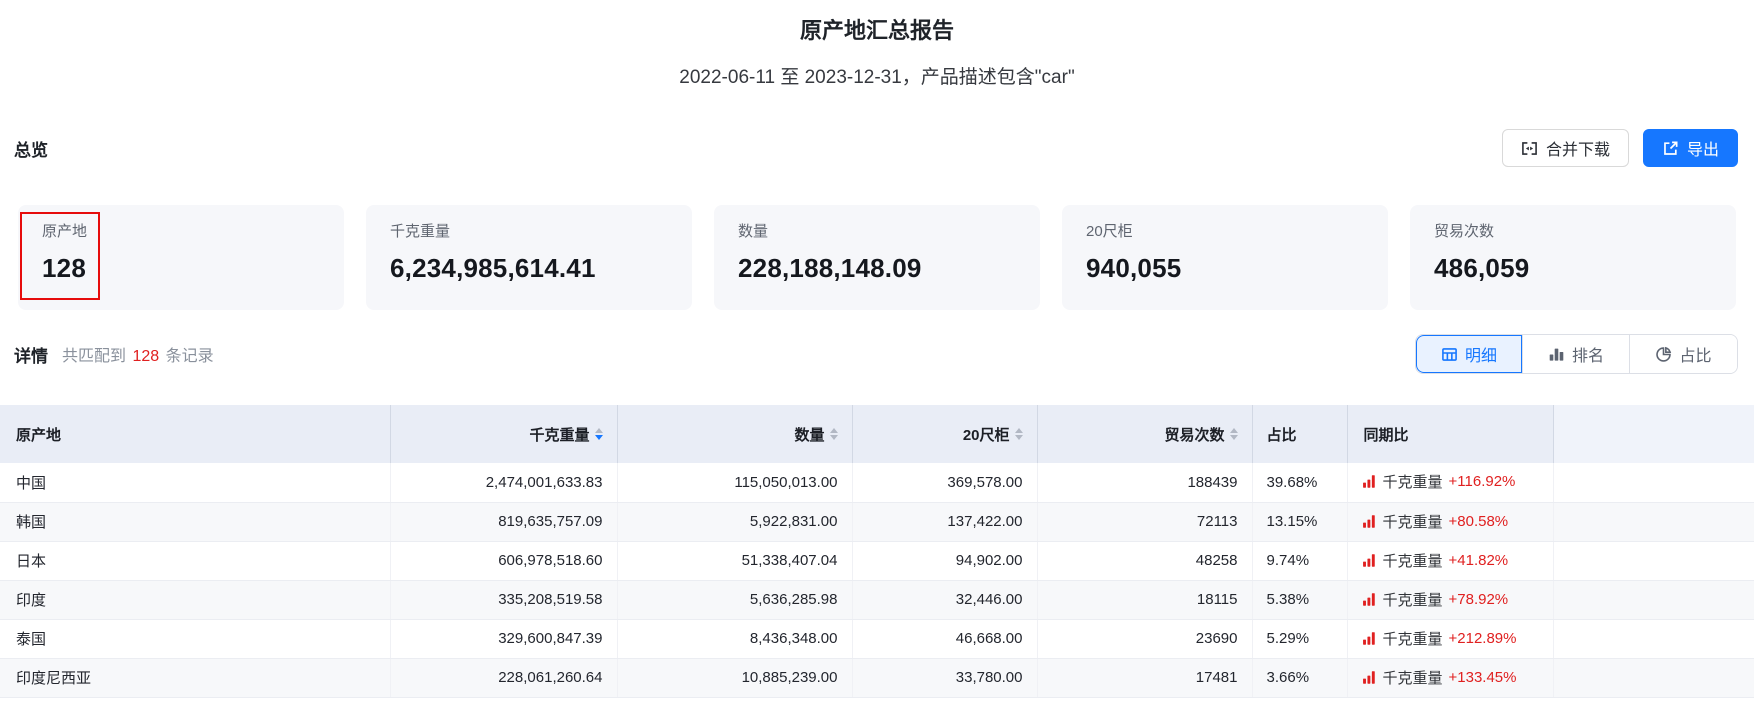  I want to click on overview-actions: 合并下载 导出, so click(1619, 148).